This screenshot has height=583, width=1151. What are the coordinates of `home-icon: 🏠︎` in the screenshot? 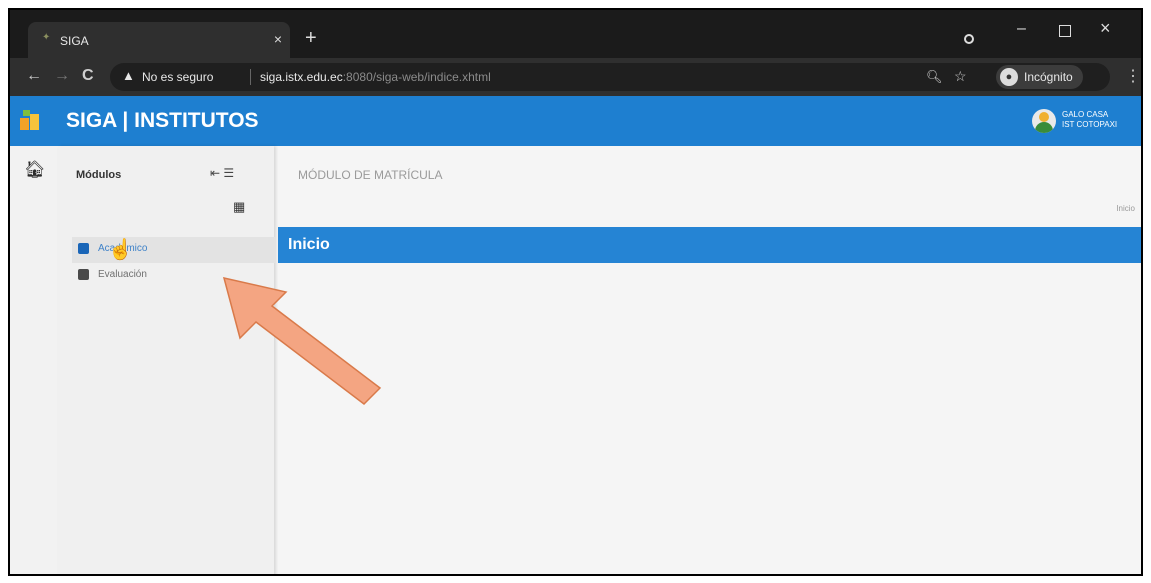 It's located at (35, 170).